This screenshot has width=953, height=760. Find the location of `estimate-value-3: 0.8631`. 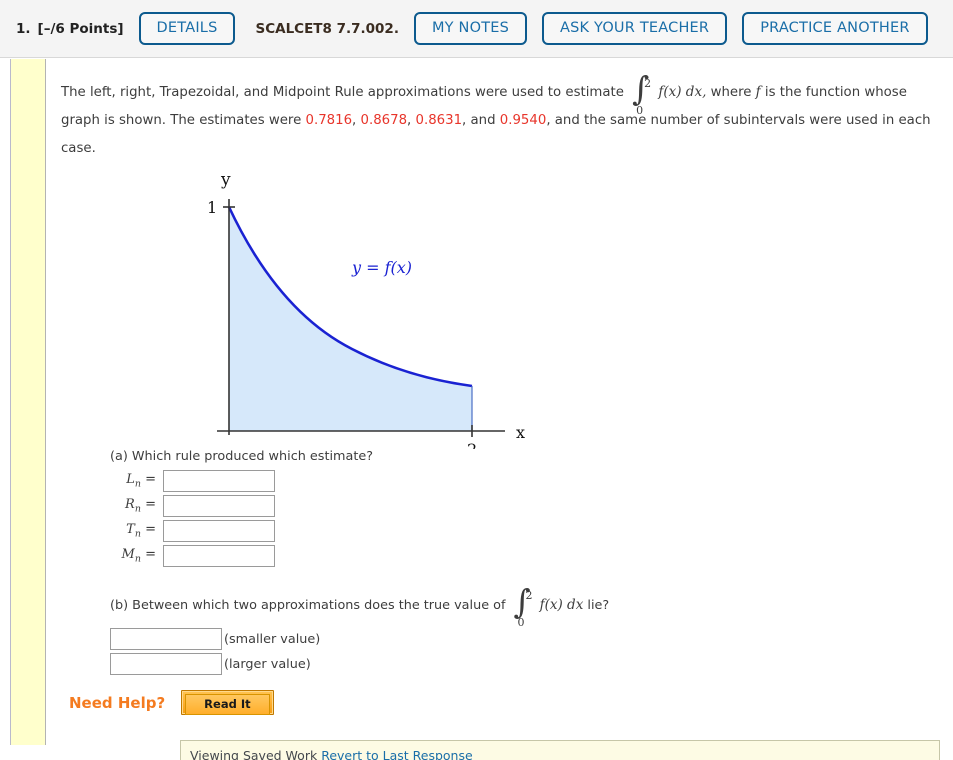

estimate-value-3: 0.8631 is located at coordinates (439, 120).